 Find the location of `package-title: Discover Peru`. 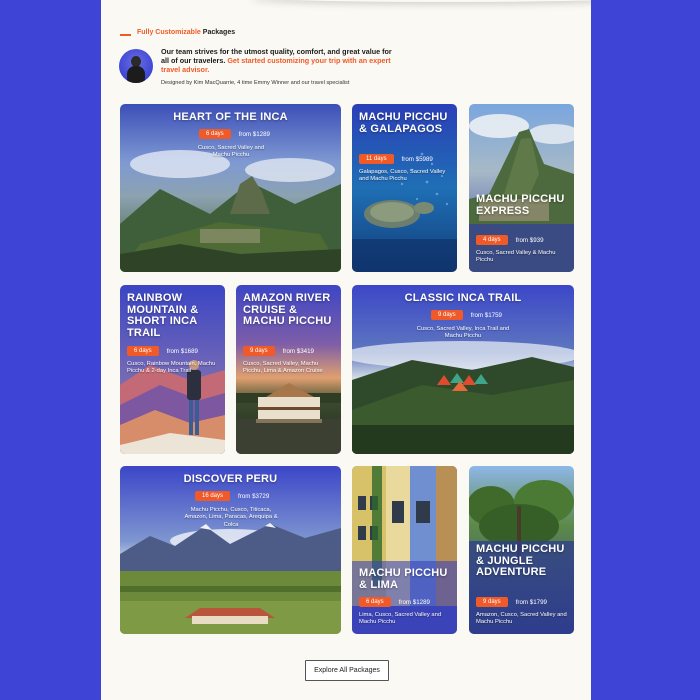

package-title: Discover Peru is located at coordinates (230, 479).